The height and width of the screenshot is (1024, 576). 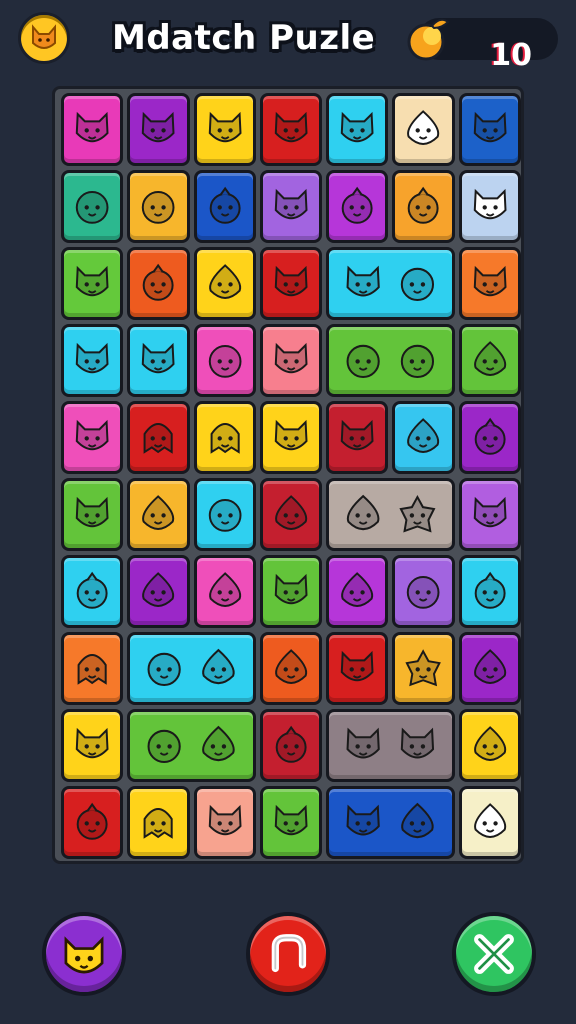 What do you see at coordinates (224, 591) in the screenshot?
I see `tile-r6-c2` at bounding box center [224, 591].